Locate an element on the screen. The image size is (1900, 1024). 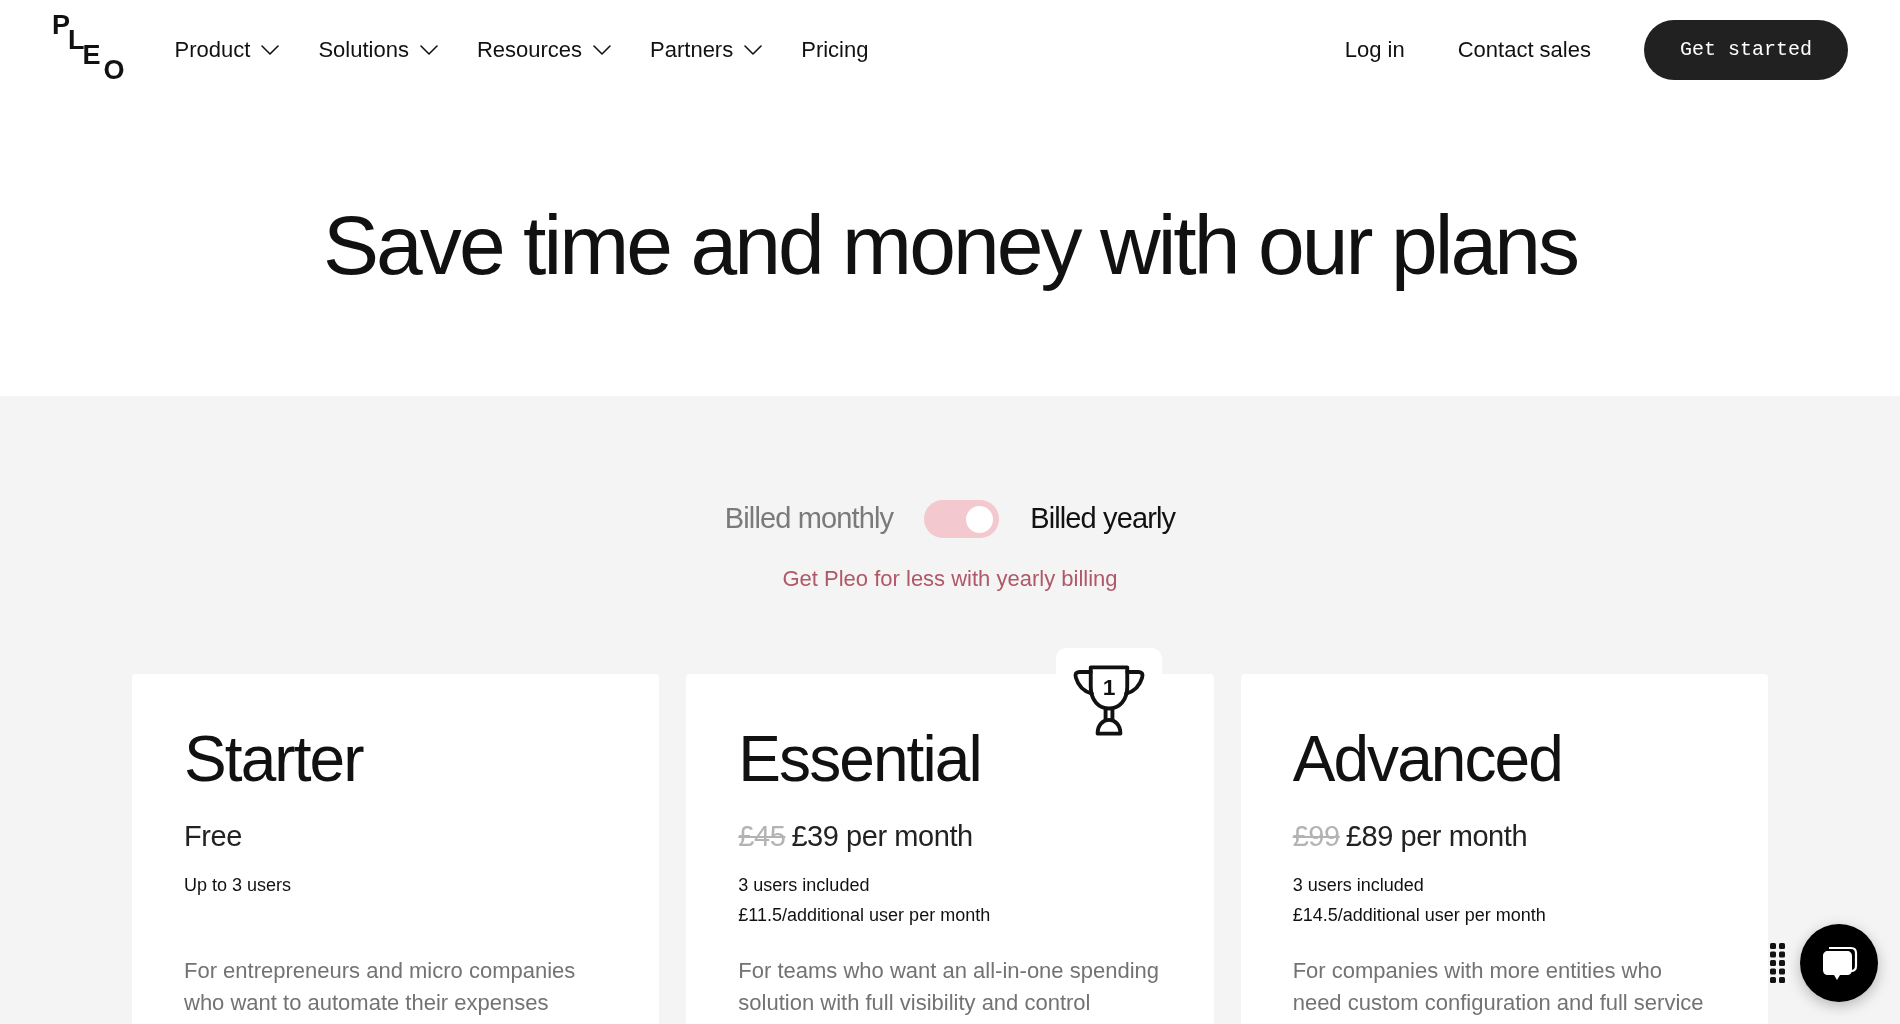
billing-toggle is located at coordinates (962, 519).